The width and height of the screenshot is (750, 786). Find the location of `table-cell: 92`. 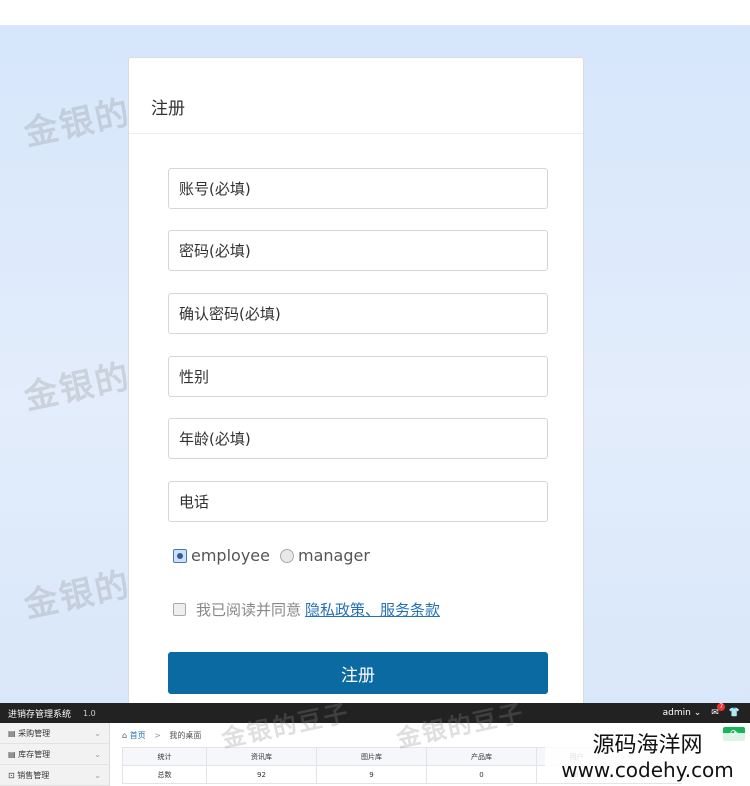

table-cell: 92 is located at coordinates (261, 774).